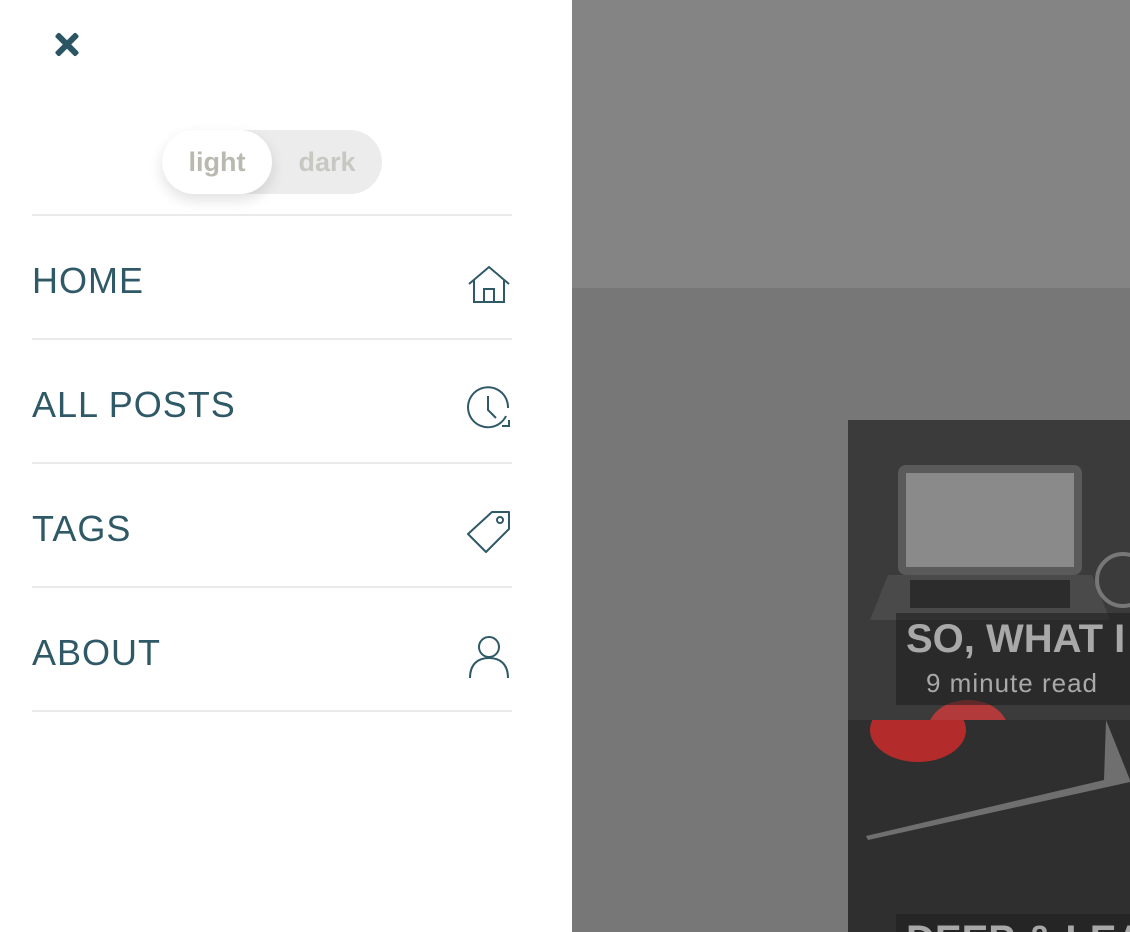  What do you see at coordinates (96, 653) in the screenshot?
I see `nav-item-label: ABOUT` at bounding box center [96, 653].